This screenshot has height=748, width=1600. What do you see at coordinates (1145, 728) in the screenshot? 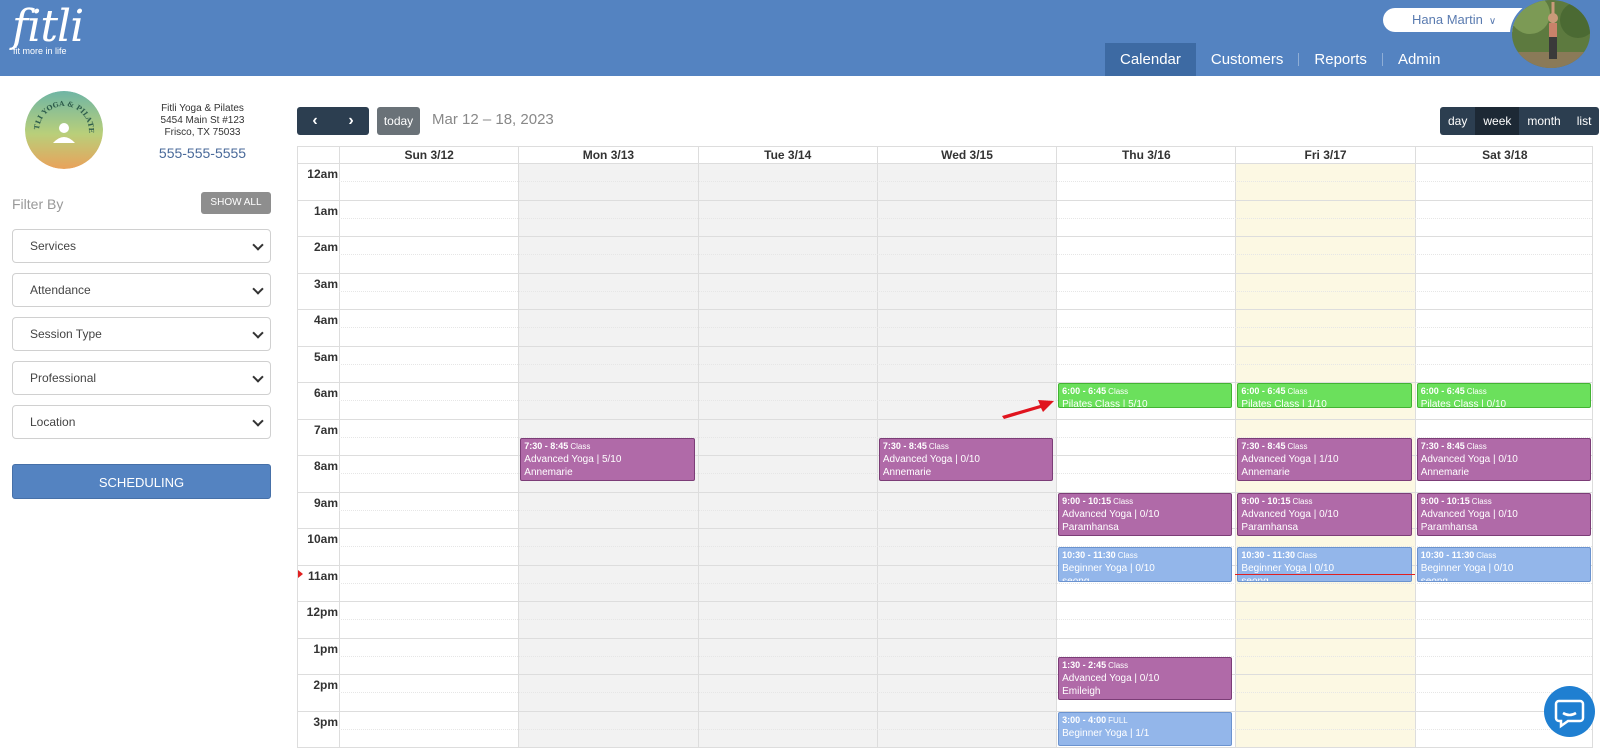
I see `calendar-event: 3:00 - 4:00 FULL Beginner Yoga | 1/1` at bounding box center [1145, 728].